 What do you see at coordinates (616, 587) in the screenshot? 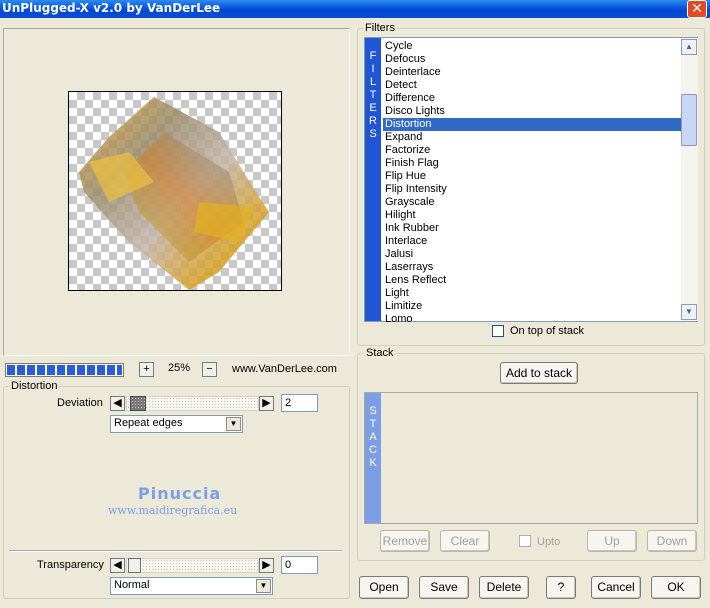
I see `cancel-button: Cancel` at bounding box center [616, 587].